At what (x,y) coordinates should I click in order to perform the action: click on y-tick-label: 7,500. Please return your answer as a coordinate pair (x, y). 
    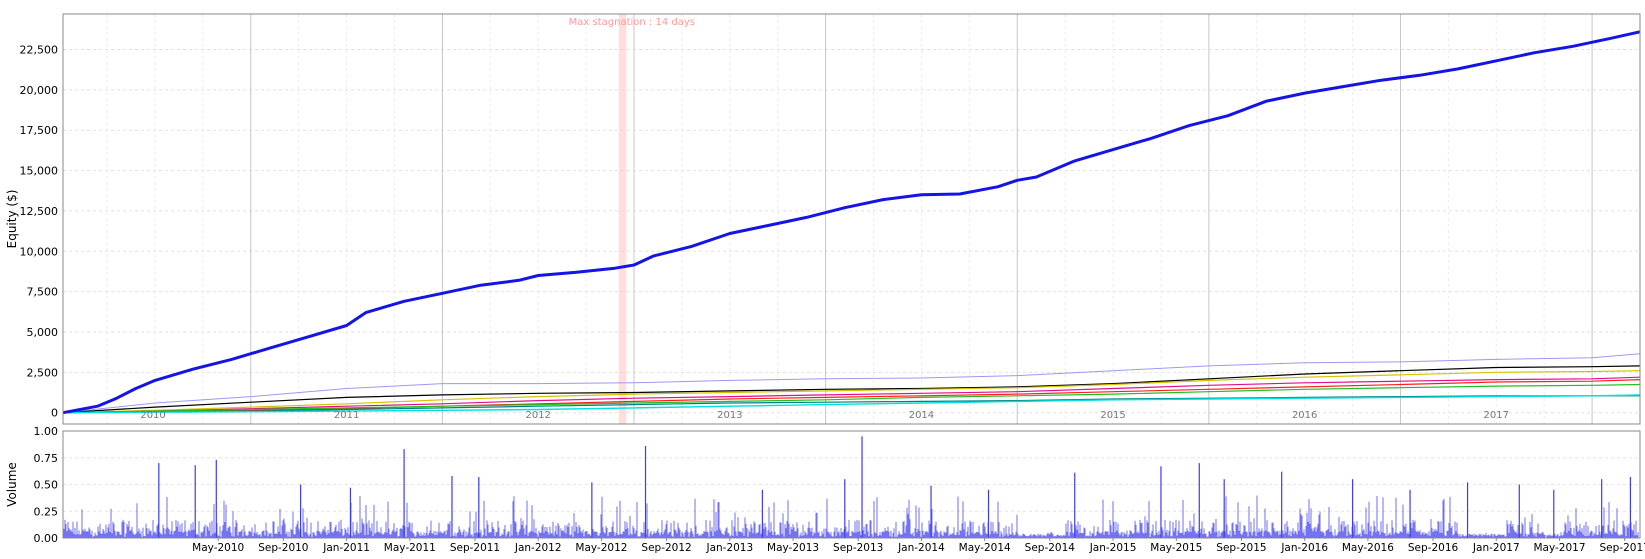
    Looking at the image, I should click on (43, 292).